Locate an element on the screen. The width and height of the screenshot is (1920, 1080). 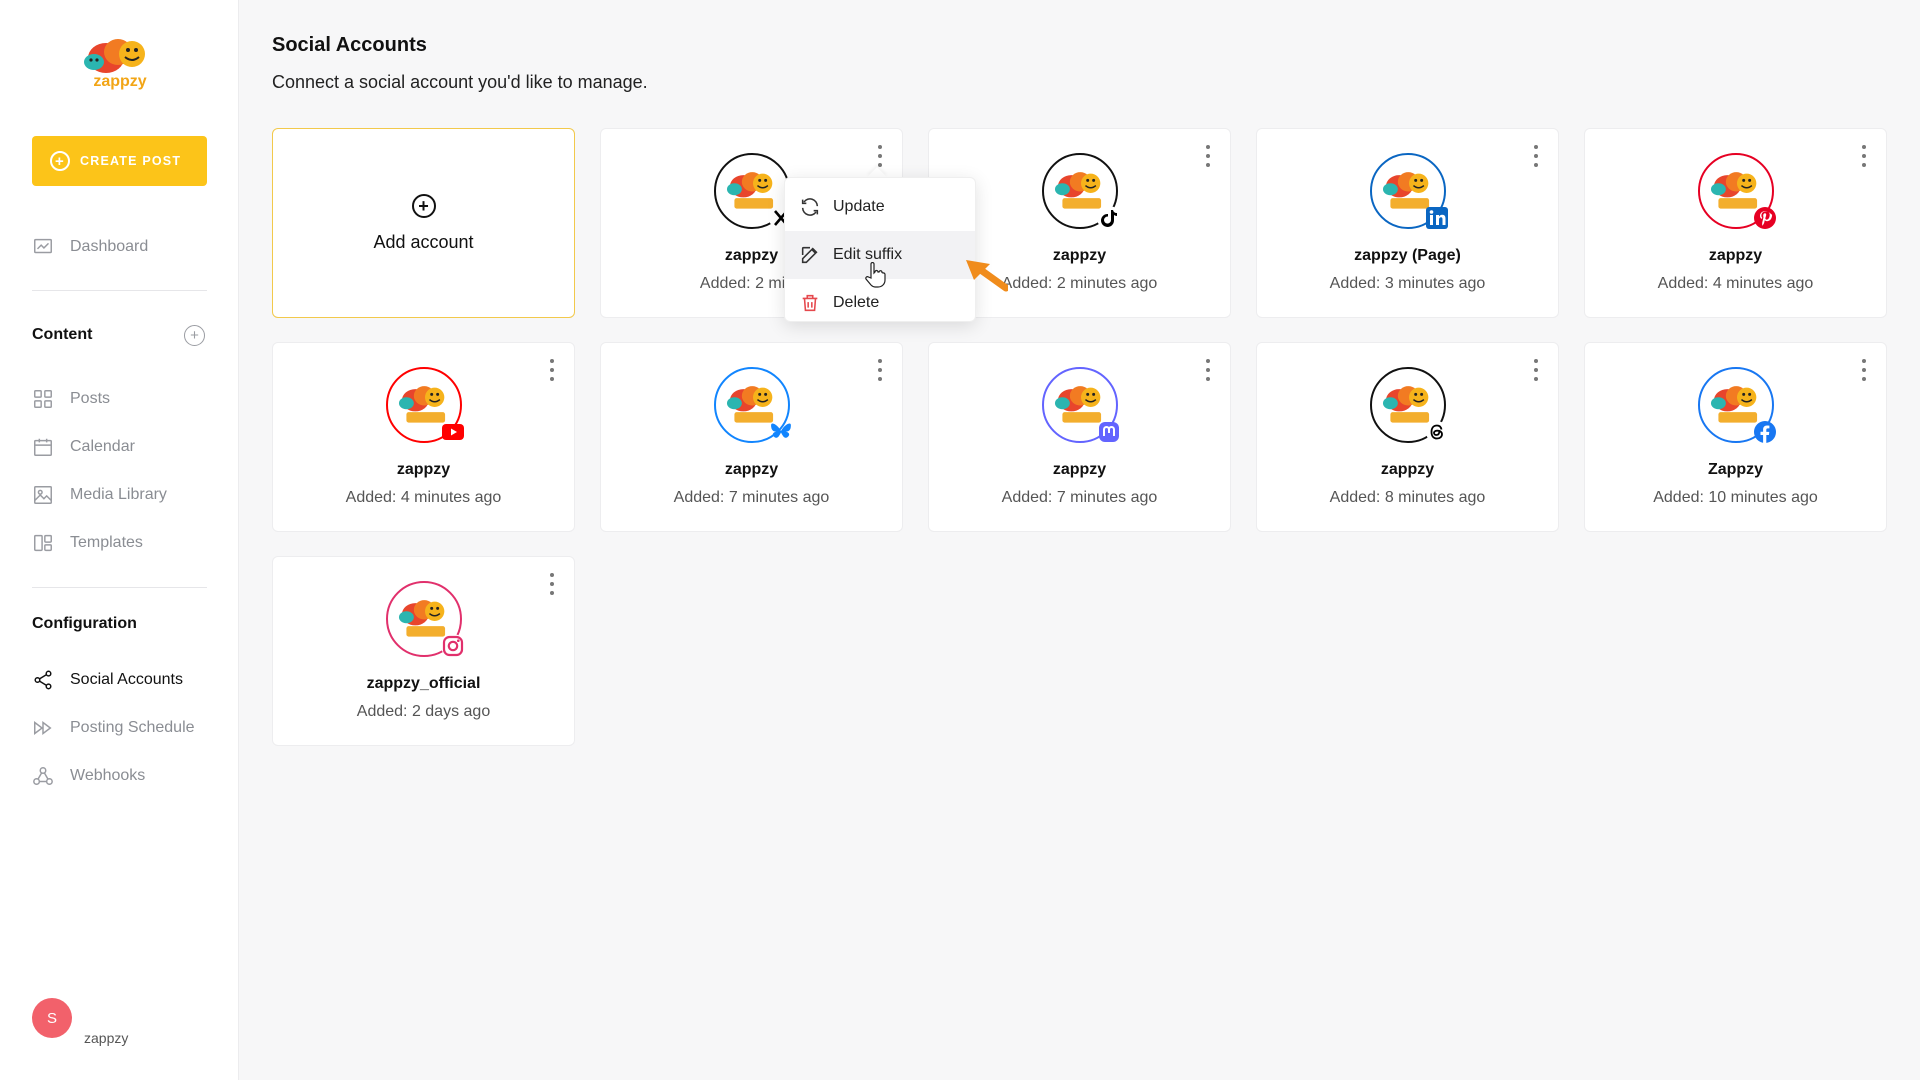
sidebar-item-social-accounts: Social Accounts is located at coordinates (107, 680).